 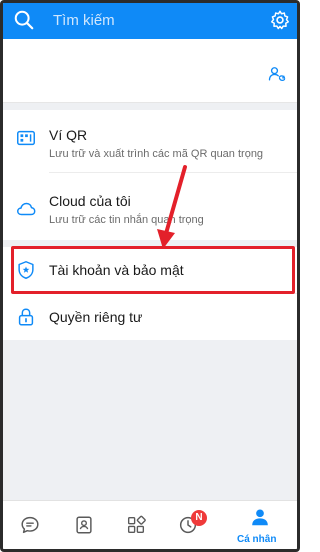 I want to click on qr-wallet-icon, so click(x=26, y=138).